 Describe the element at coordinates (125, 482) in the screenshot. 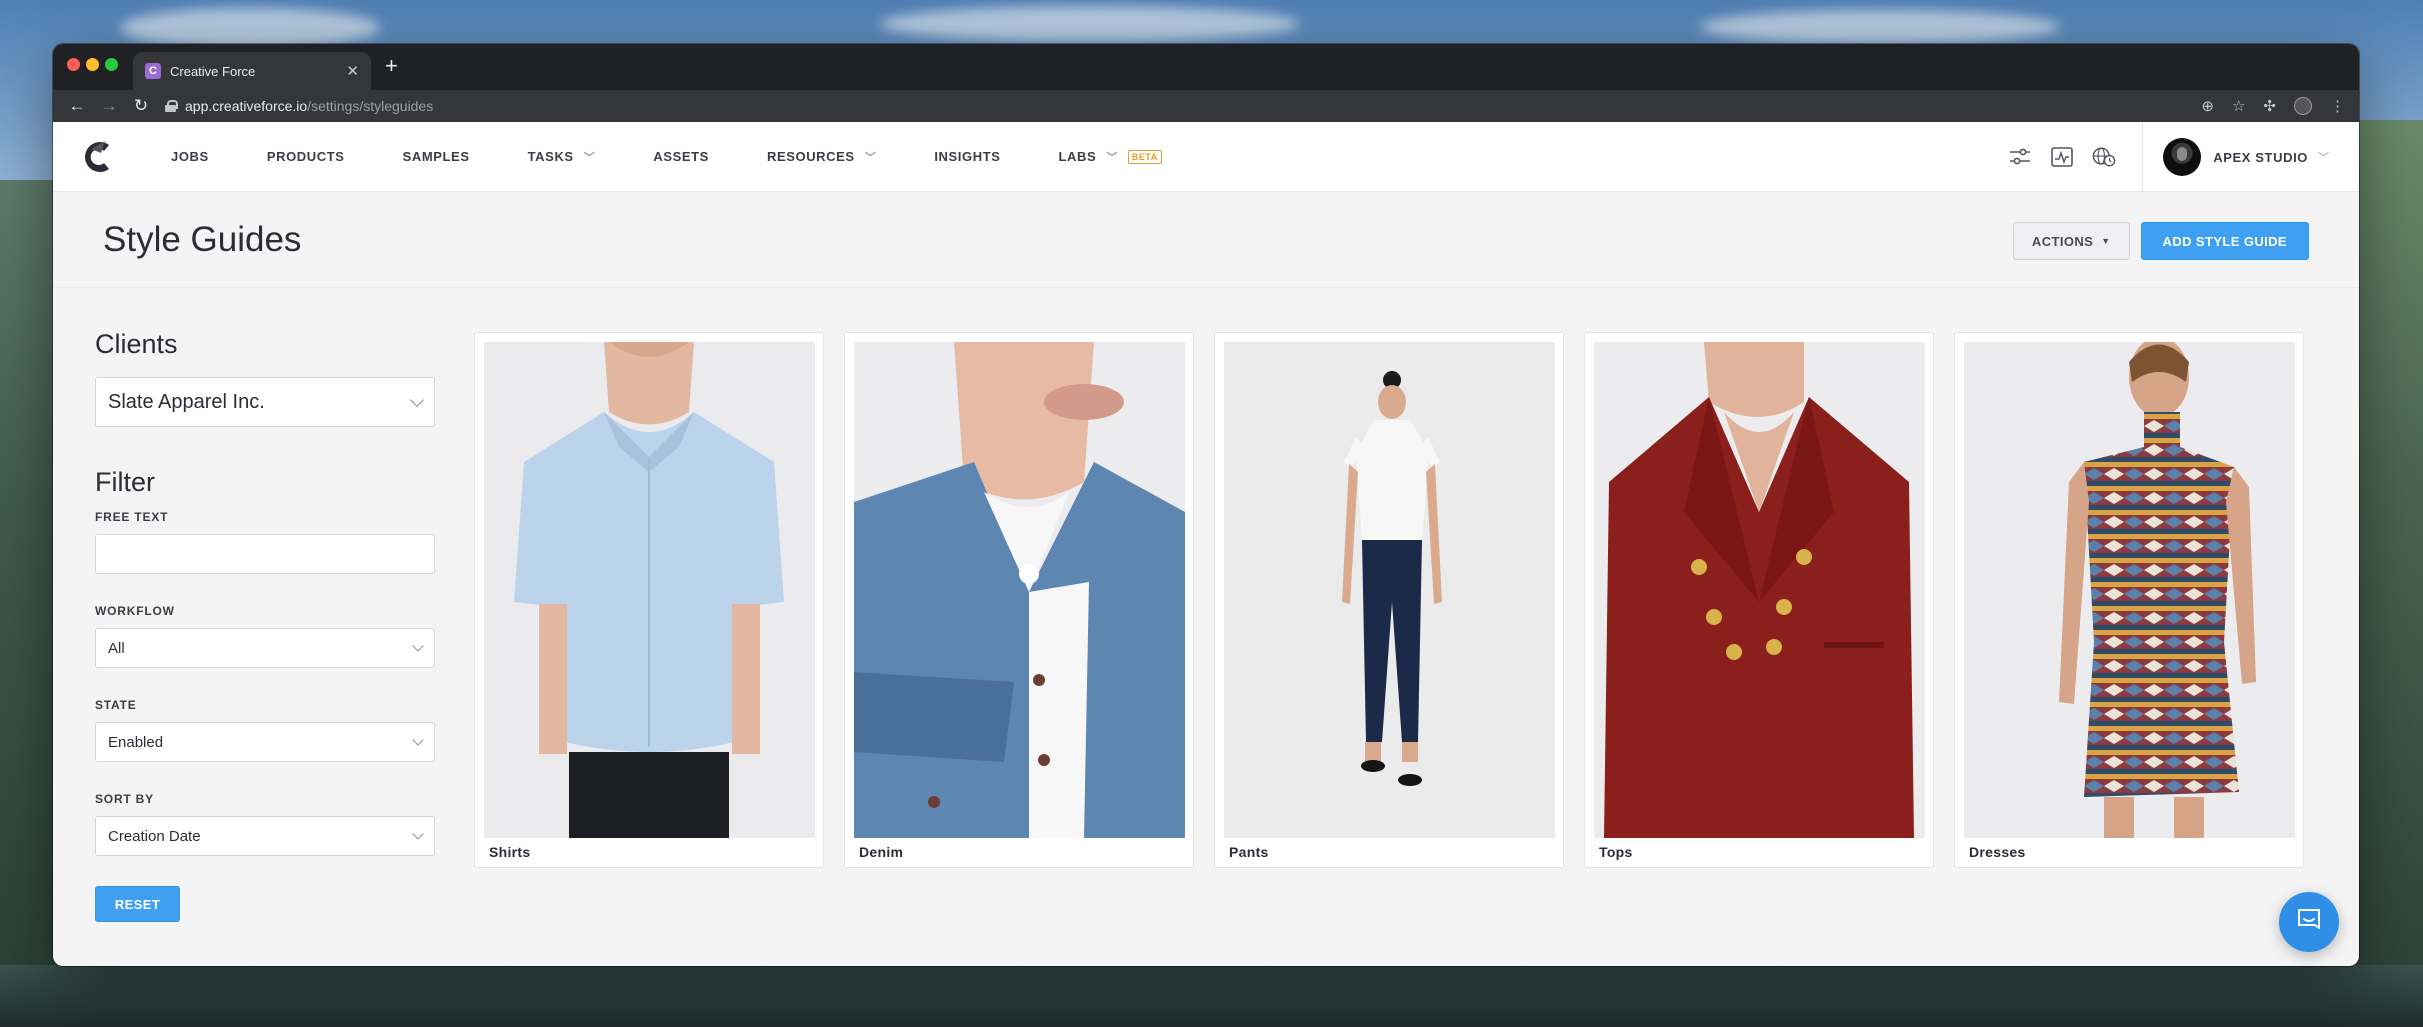

I see `filter-heading: Filter` at that location.